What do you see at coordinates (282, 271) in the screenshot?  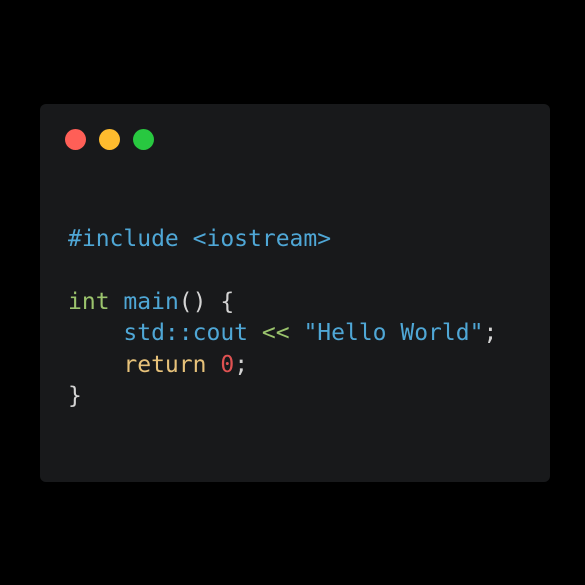 I see `code-line-2-blank` at bounding box center [282, 271].